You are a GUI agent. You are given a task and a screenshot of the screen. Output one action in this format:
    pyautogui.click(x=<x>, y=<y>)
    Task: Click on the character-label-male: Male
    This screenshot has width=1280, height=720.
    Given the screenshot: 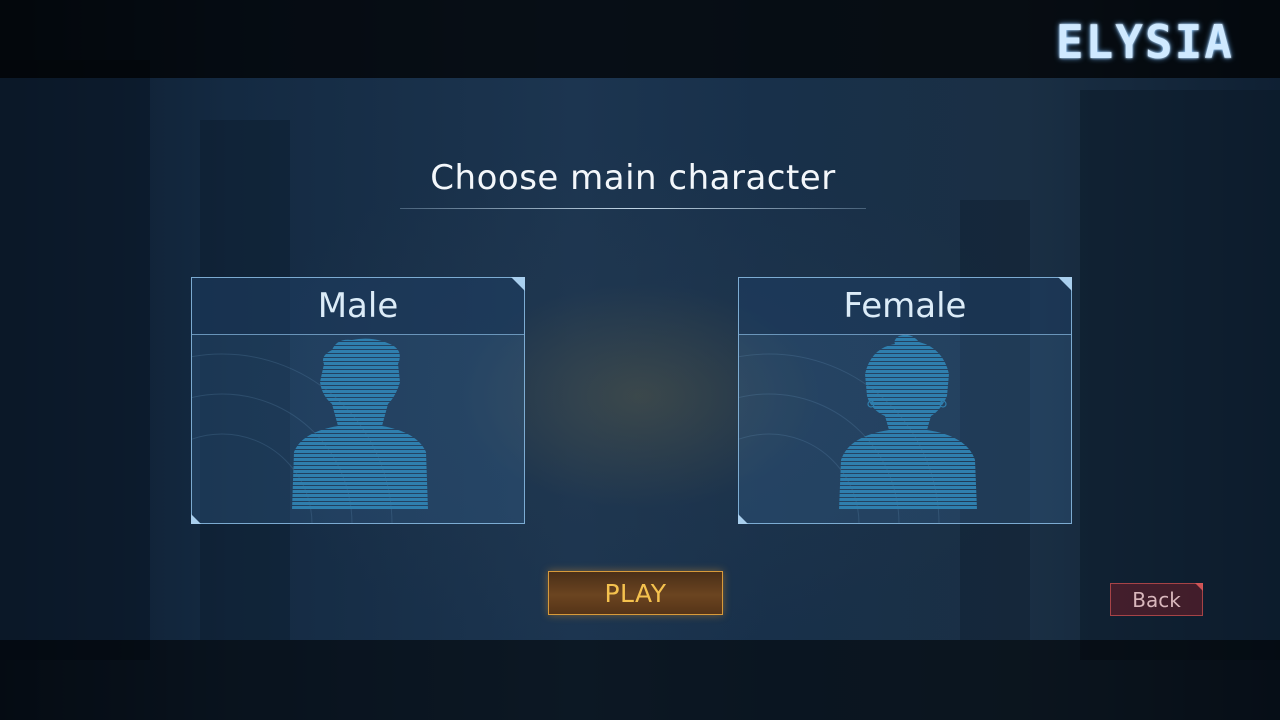 What is the action you would take?
    pyautogui.click(x=358, y=306)
    